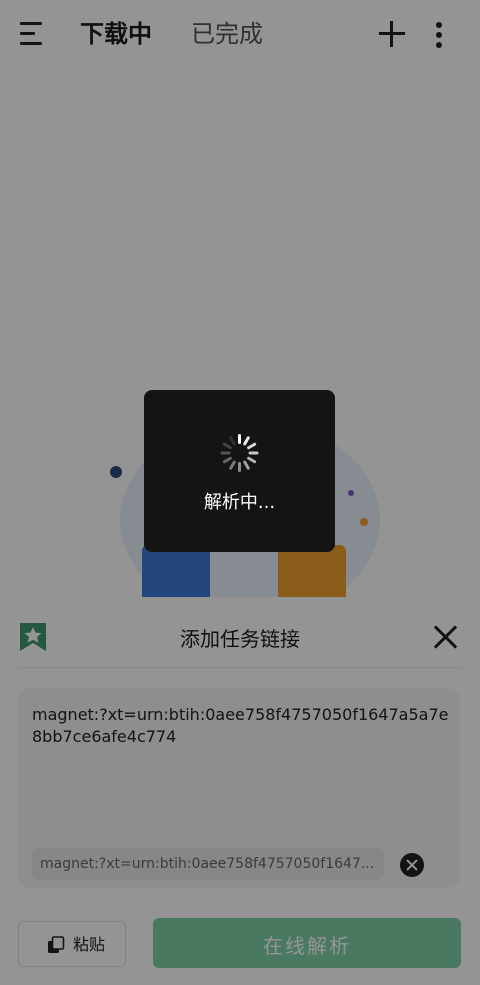 This screenshot has height=985, width=480. Describe the element at coordinates (239, 453) in the screenshot. I see `loading-spinner-icon` at that location.